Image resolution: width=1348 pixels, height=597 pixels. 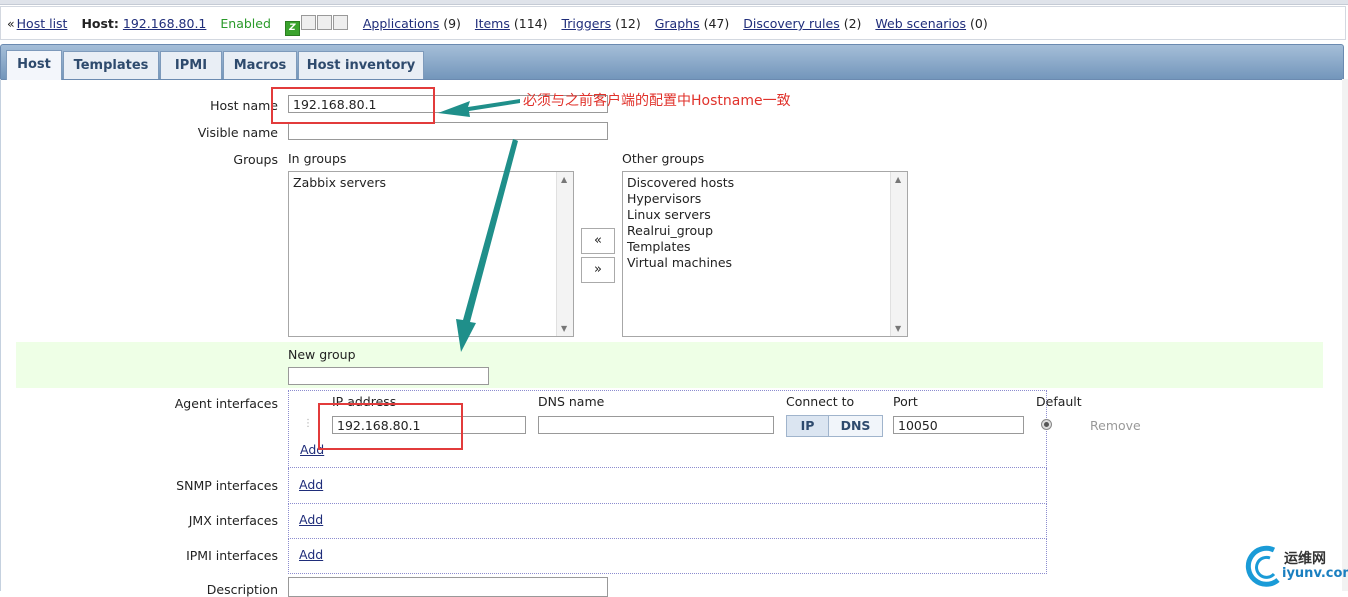 What do you see at coordinates (1305, 559) in the screenshot?
I see `watermark-cn: 运维网` at bounding box center [1305, 559].